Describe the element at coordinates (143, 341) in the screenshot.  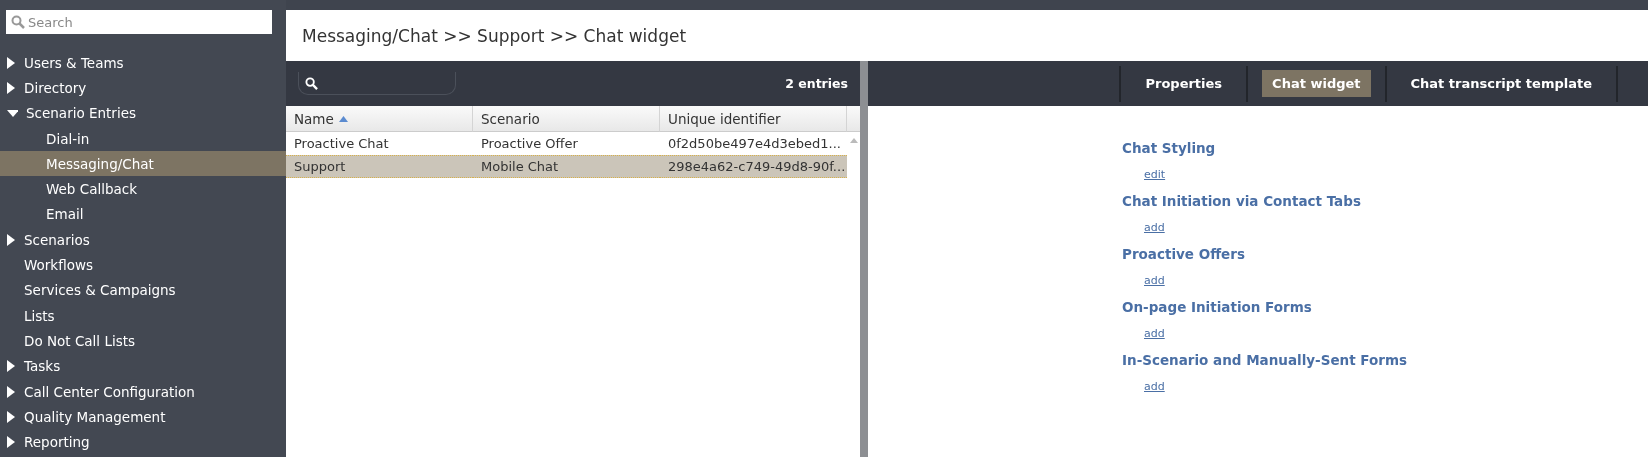
I see `sidebar-item: Do Not Call Lists` at that location.